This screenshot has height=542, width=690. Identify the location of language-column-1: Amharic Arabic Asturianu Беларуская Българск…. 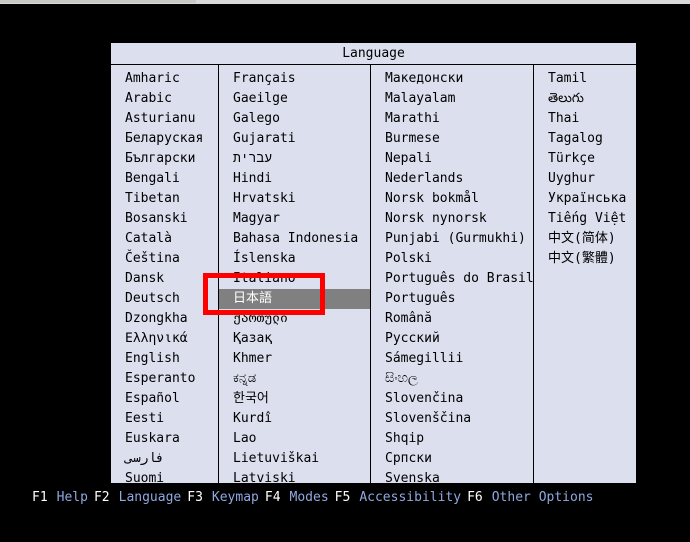
(164, 274).